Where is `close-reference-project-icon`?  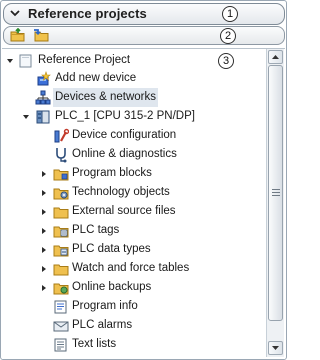
close-reference-project-icon is located at coordinates (41, 35).